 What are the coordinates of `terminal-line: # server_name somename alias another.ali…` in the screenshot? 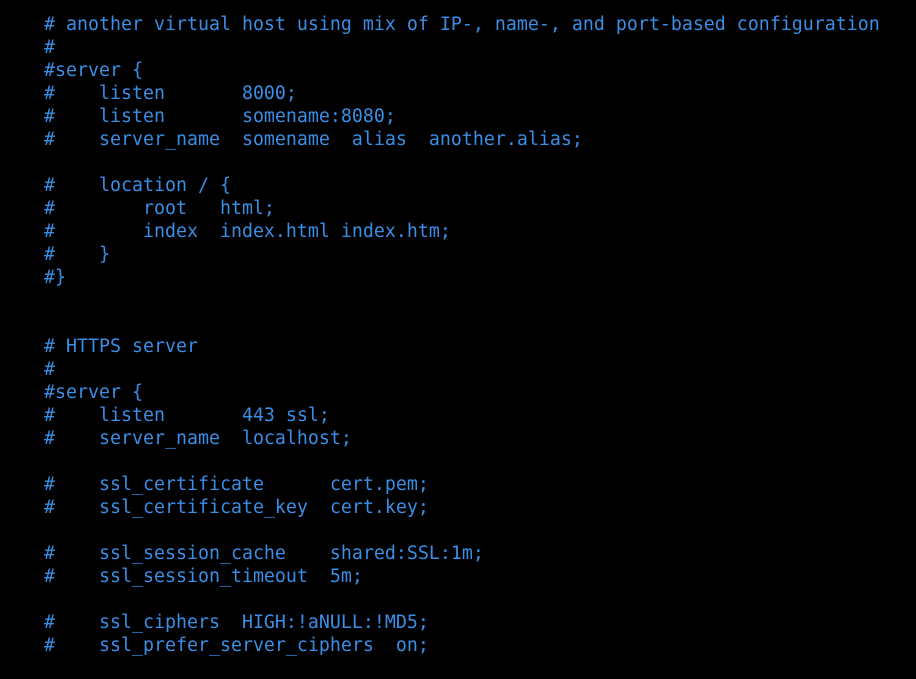 It's located at (313, 139).